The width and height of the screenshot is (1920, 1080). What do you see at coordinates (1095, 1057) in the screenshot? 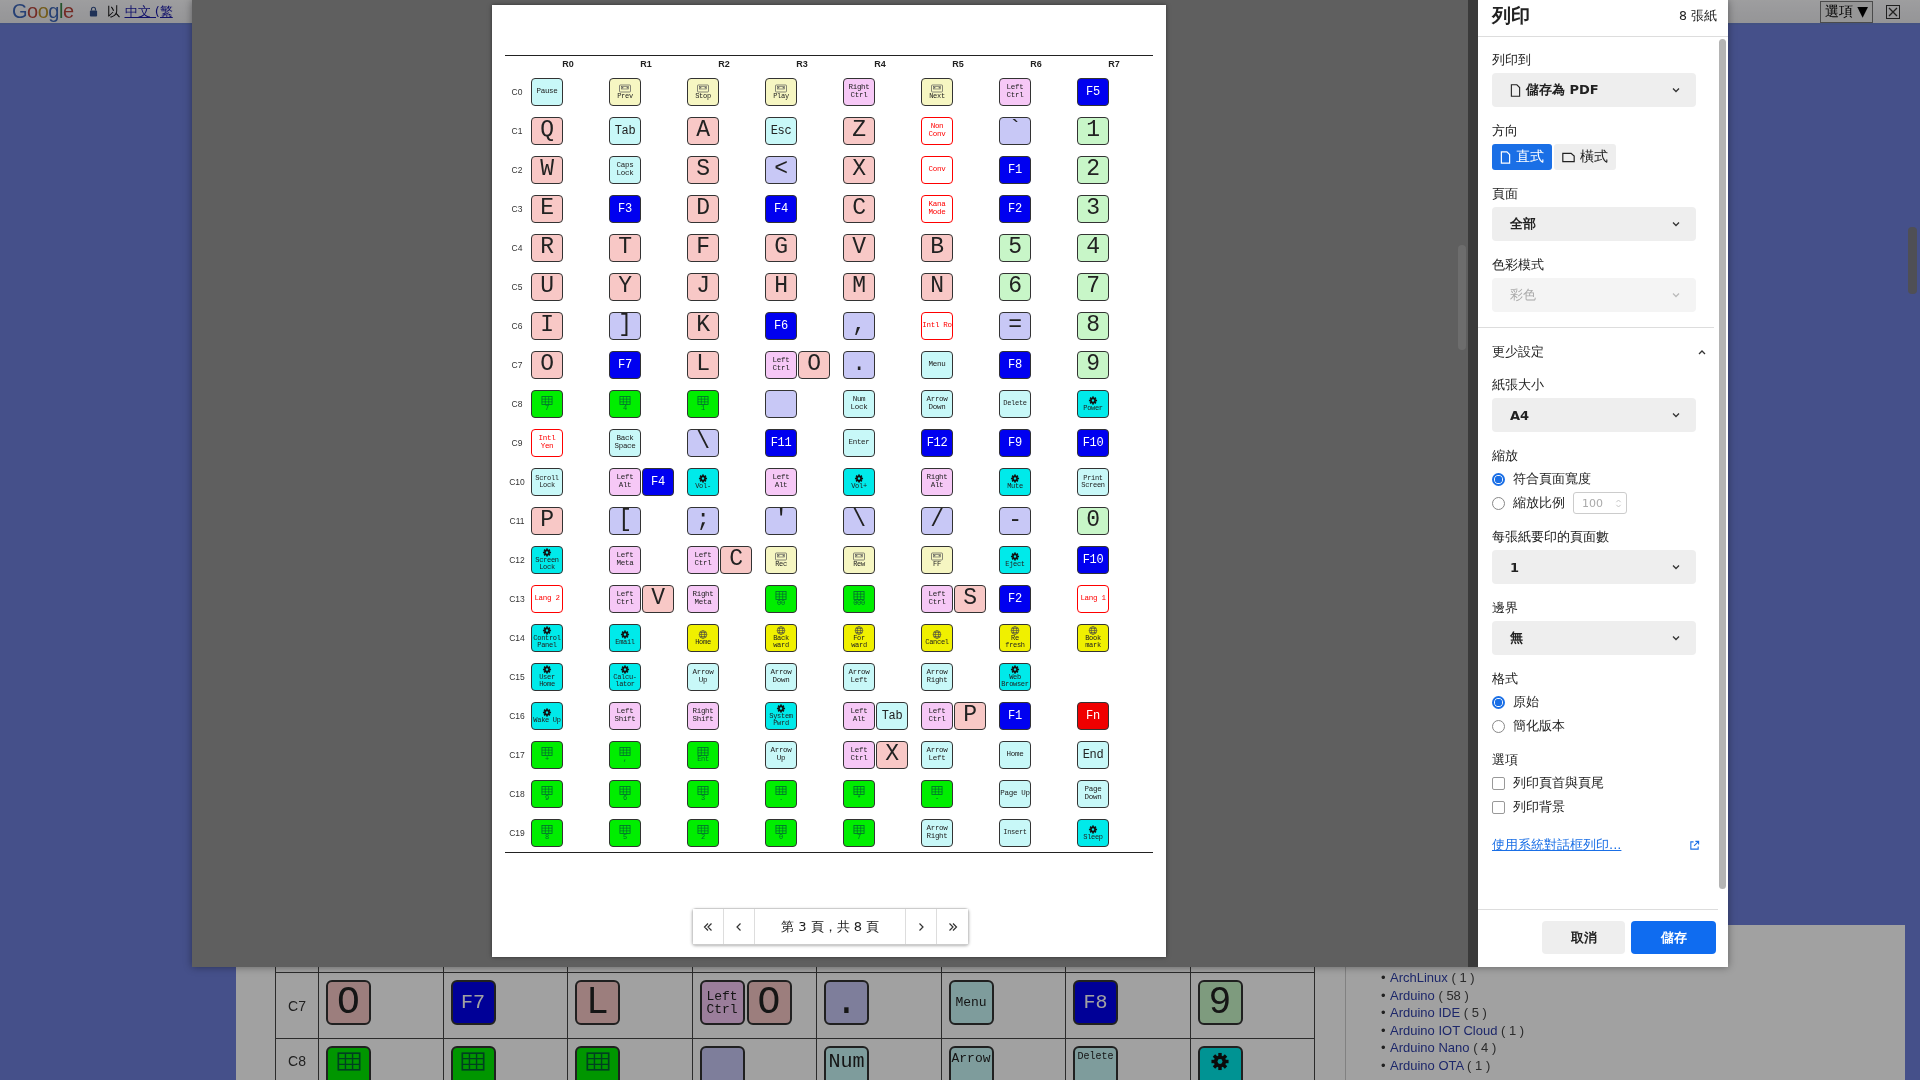
I see `key-label: Delete` at bounding box center [1095, 1057].